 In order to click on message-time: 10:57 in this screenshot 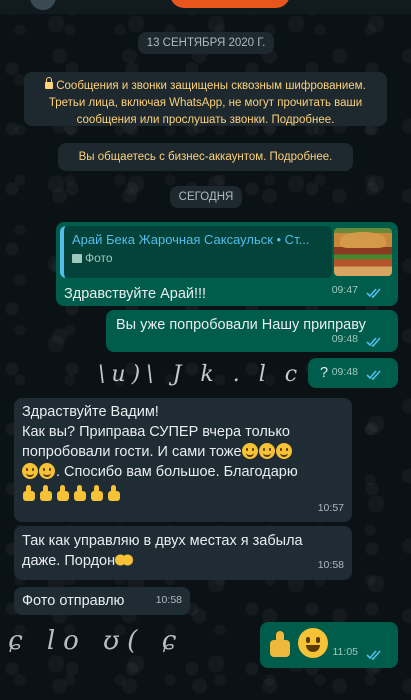, I will do `click(330, 508)`.